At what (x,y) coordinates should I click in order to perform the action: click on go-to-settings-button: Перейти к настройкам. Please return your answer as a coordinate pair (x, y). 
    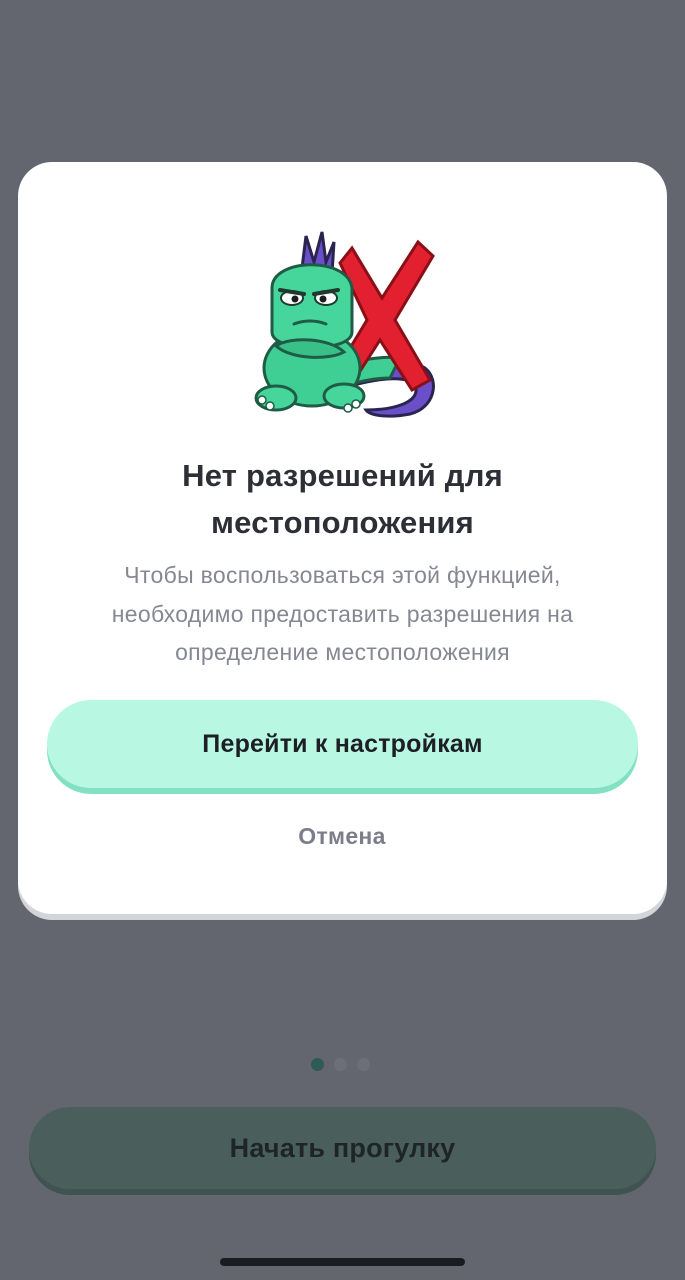
    Looking at the image, I should click on (342, 744).